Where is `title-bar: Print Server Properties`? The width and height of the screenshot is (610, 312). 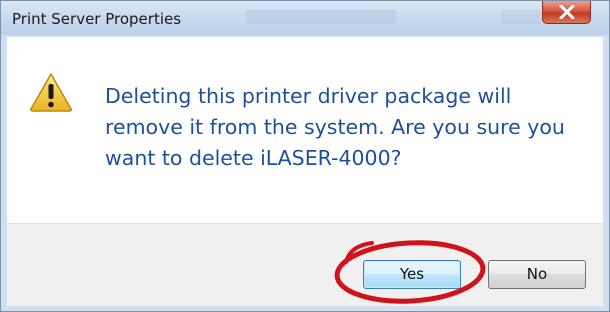
title-bar: Print Server Properties is located at coordinates (305, 18).